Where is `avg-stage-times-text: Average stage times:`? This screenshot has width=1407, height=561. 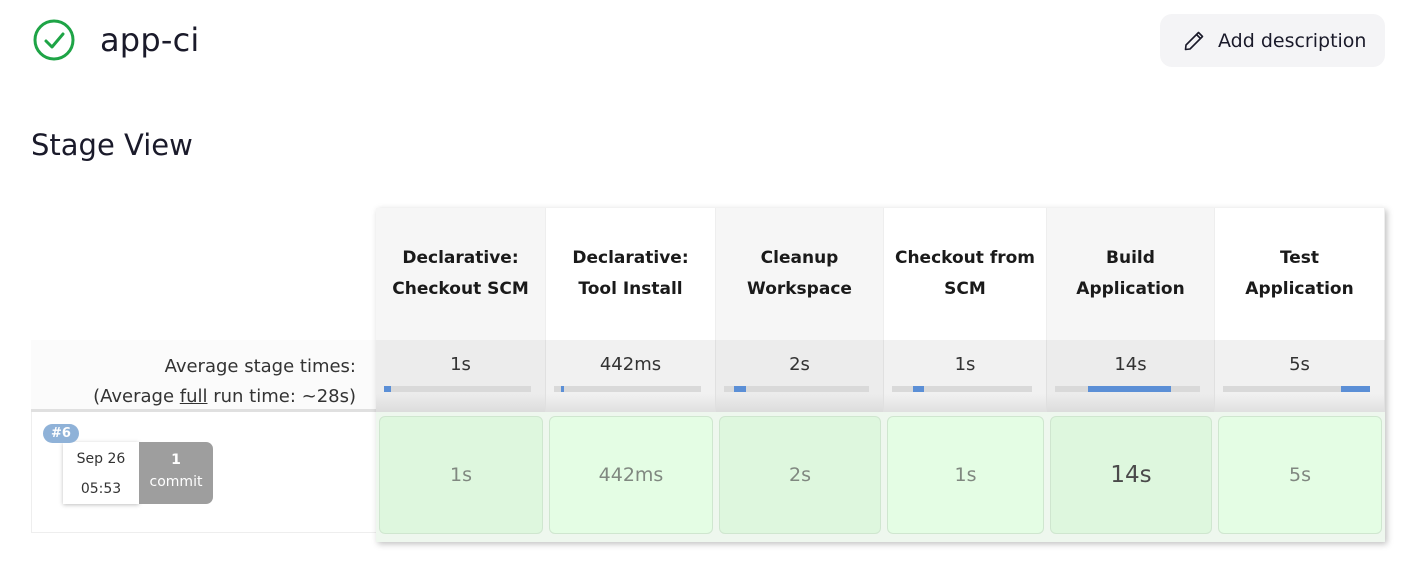 avg-stage-times-text: Average stage times: is located at coordinates (260, 366).